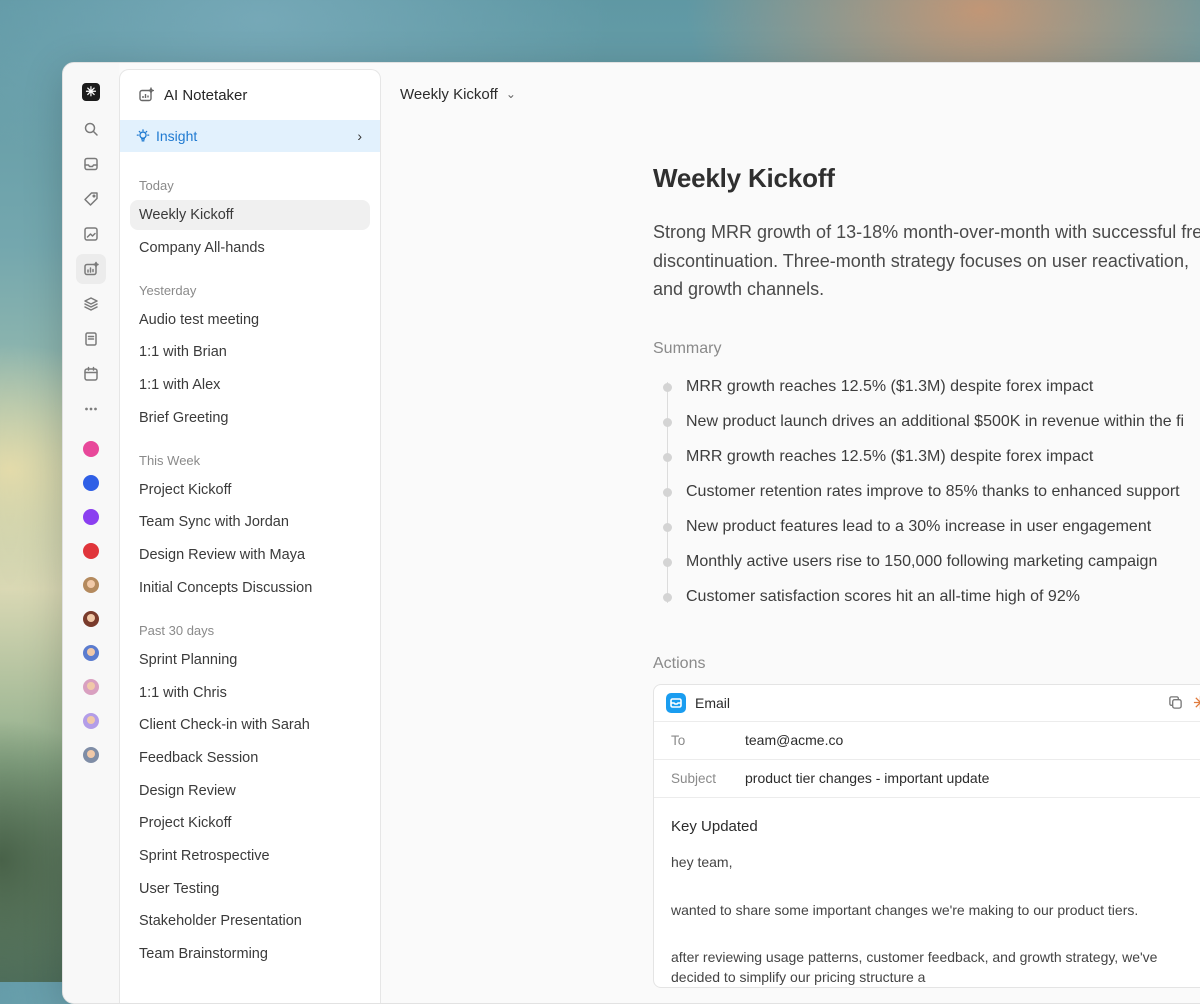 Image resolution: width=1200 pixels, height=1004 pixels. Describe the element at coordinates (678, 740) in the screenshot. I see `to-label: To` at that location.